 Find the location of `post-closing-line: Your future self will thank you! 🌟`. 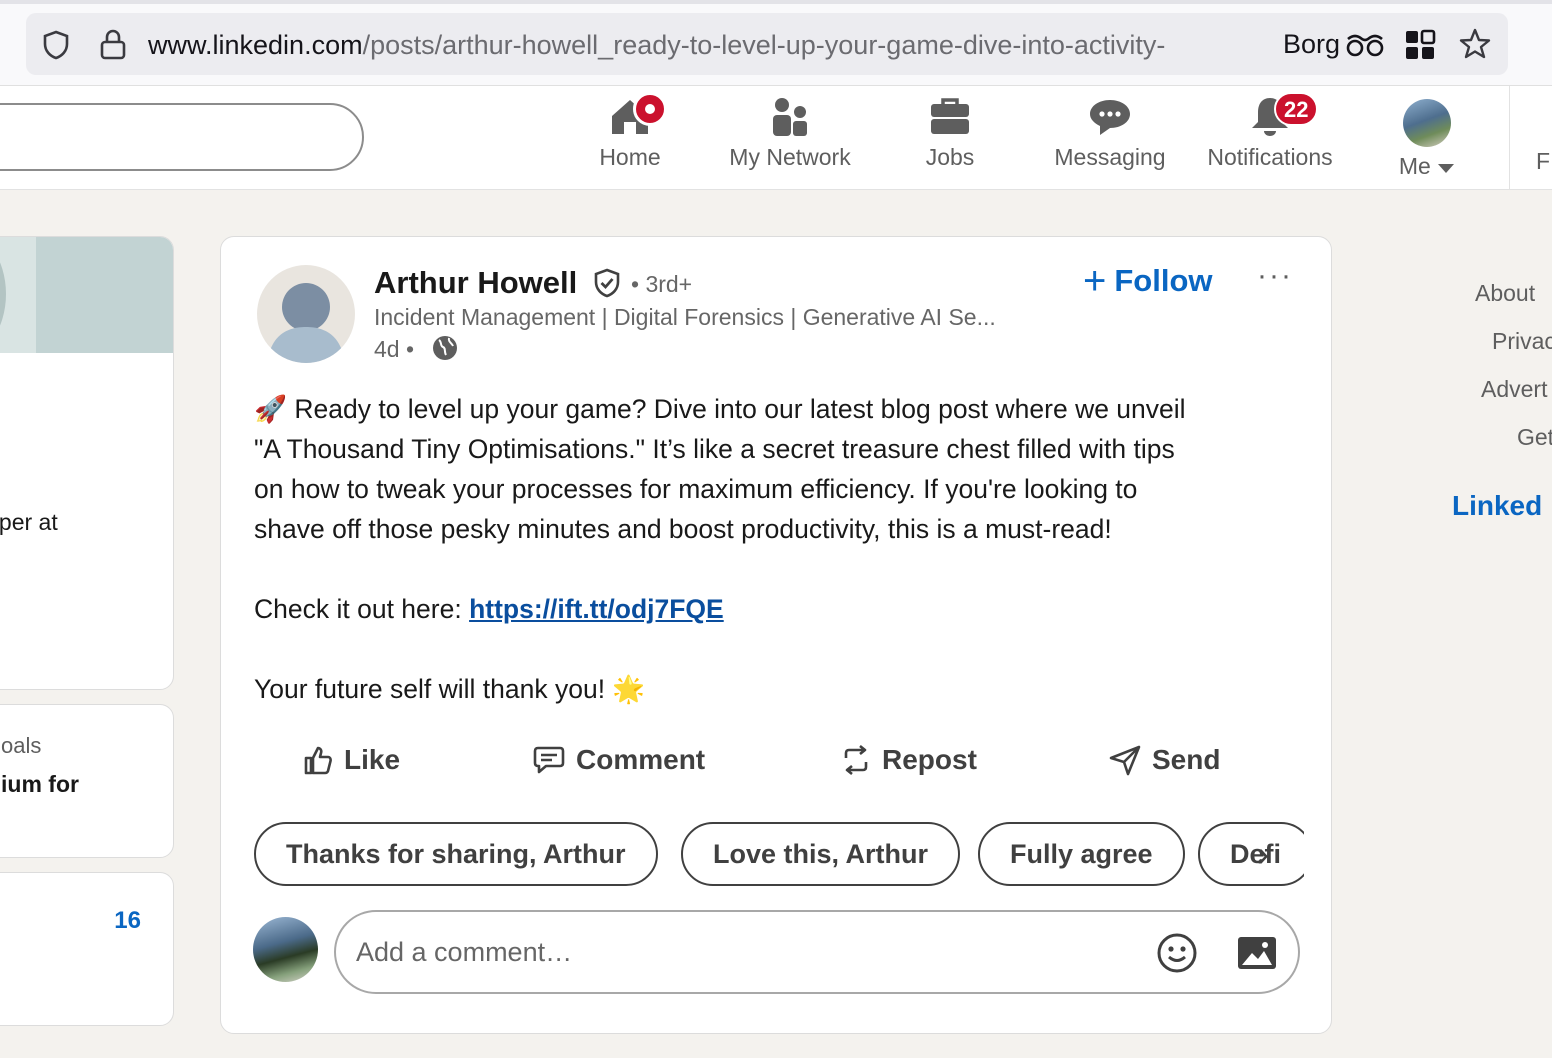

post-closing-line: Your future self will thank you! 🌟 is located at coordinates (450, 689).